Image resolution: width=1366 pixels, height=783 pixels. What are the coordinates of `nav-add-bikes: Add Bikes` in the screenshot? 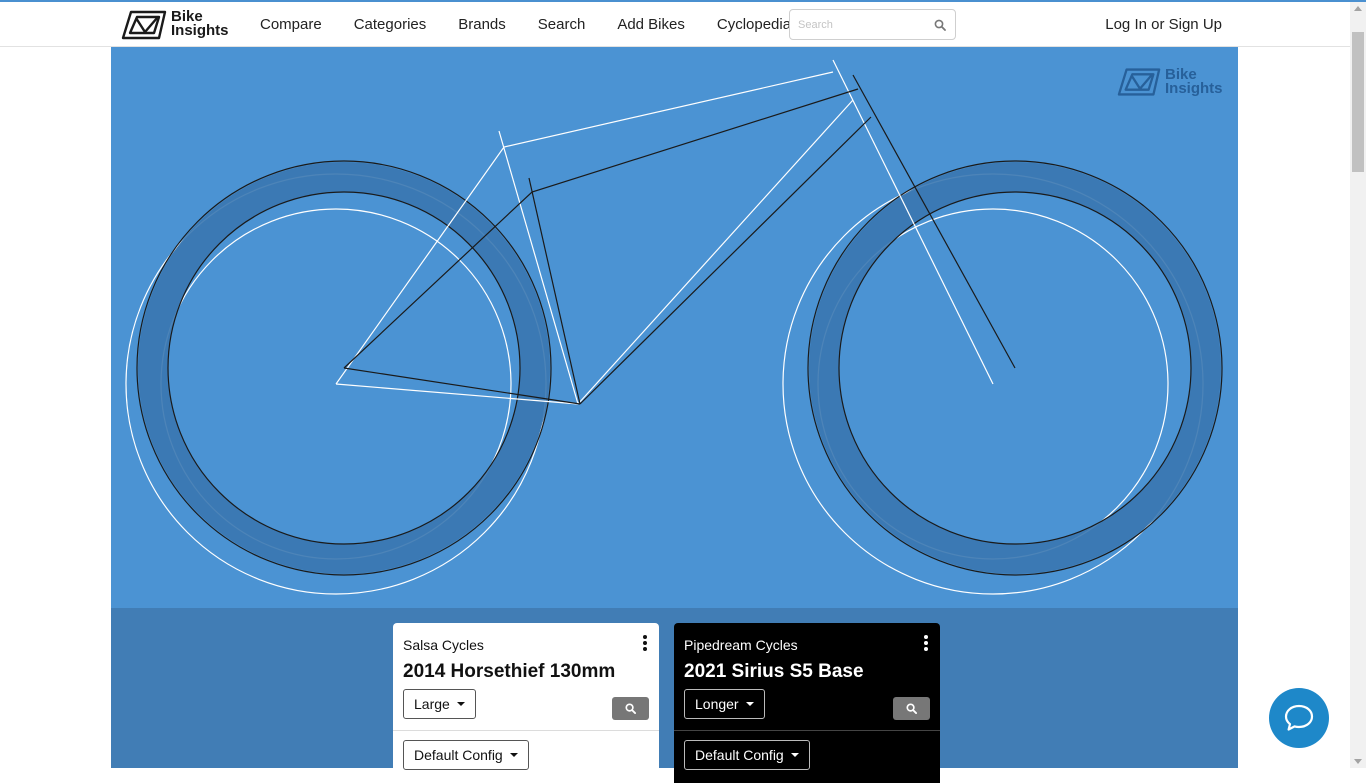 It's located at (651, 24).